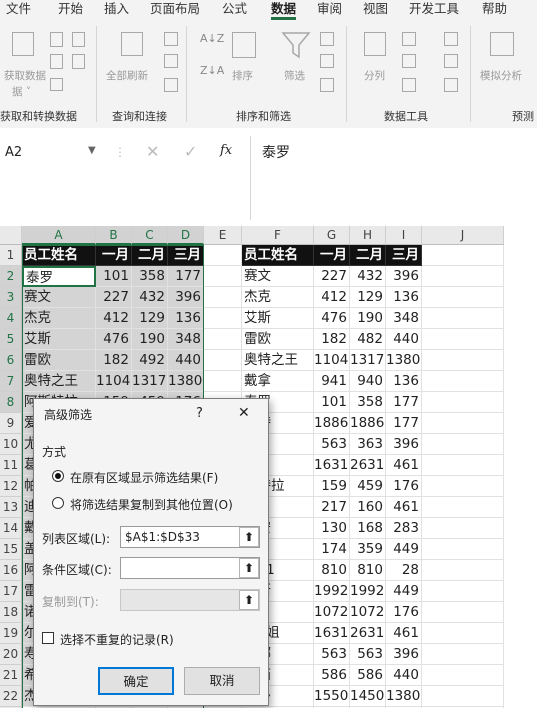 The image size is (537, 708). I want to click on unique-records-checkbox, so click(48, 638).